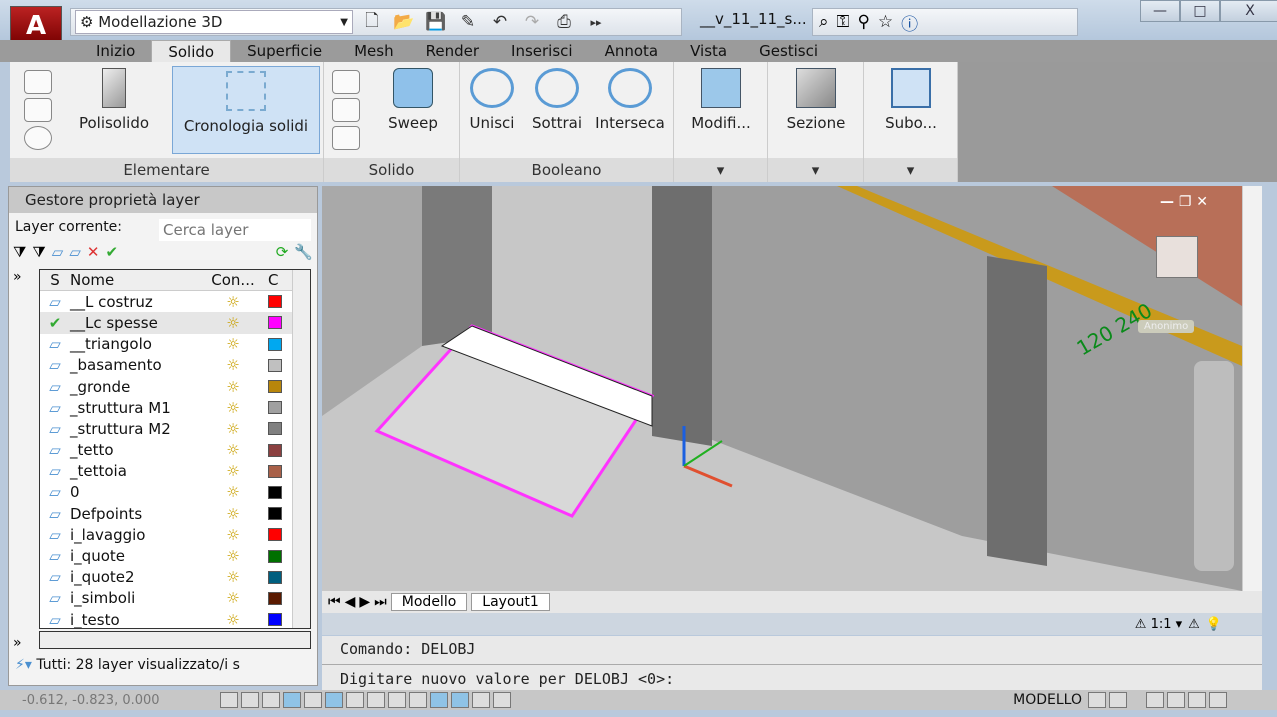 The height and width of the screenshot is (717, 1277). Describe the element at coordinates (843, 22) in the screenshot. I see `key-icon: ⚿` at that location.